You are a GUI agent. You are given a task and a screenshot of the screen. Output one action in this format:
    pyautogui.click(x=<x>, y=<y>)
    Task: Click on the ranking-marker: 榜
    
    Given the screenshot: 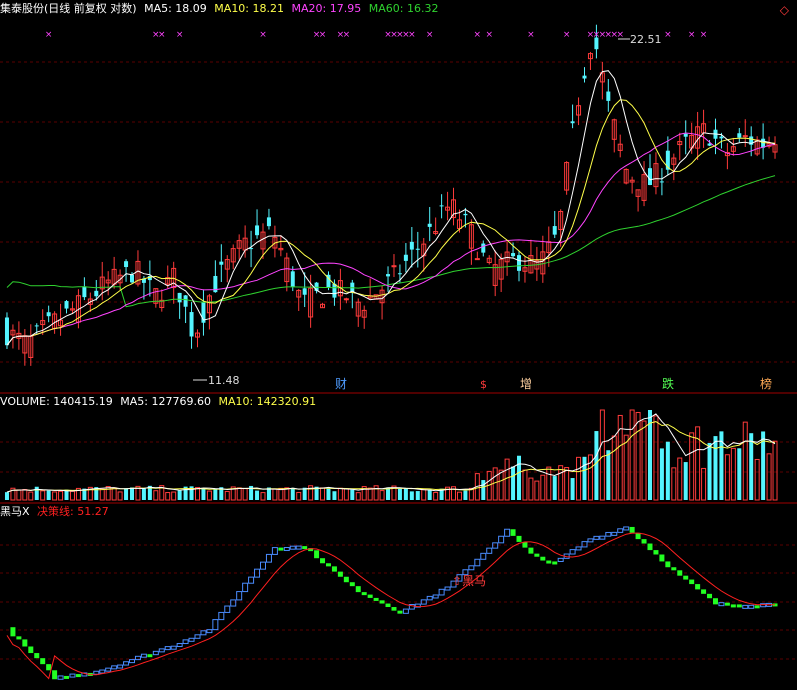 What is the action you would take?
    pyautogui.click(x=766, y=384)
    